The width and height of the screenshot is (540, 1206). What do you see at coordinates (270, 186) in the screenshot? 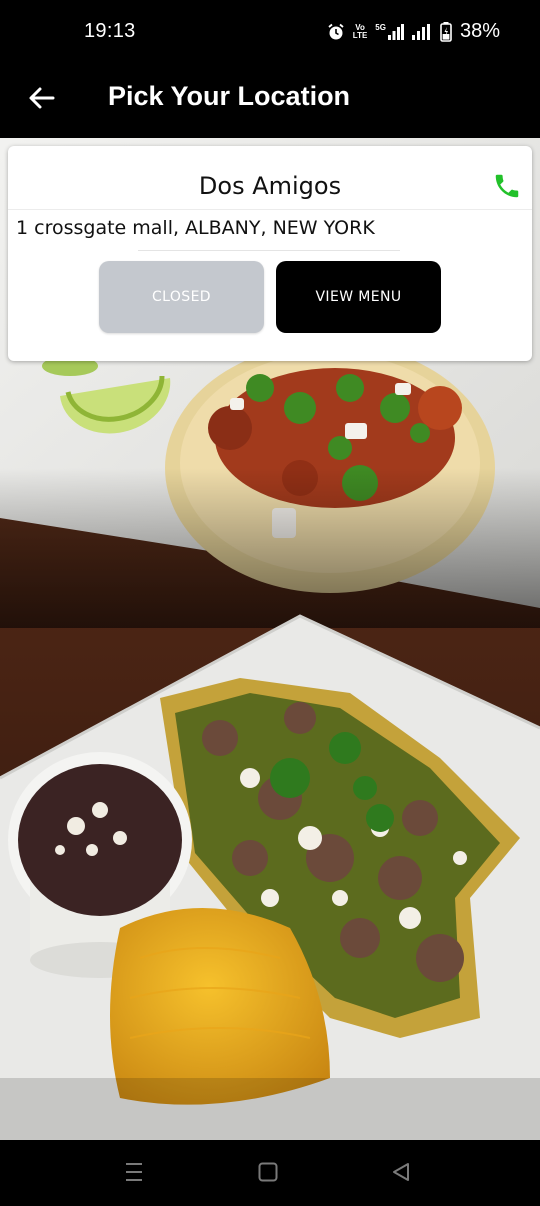
I see `restaurant-name: Dos Amigos` at bounding box center [270, 186].